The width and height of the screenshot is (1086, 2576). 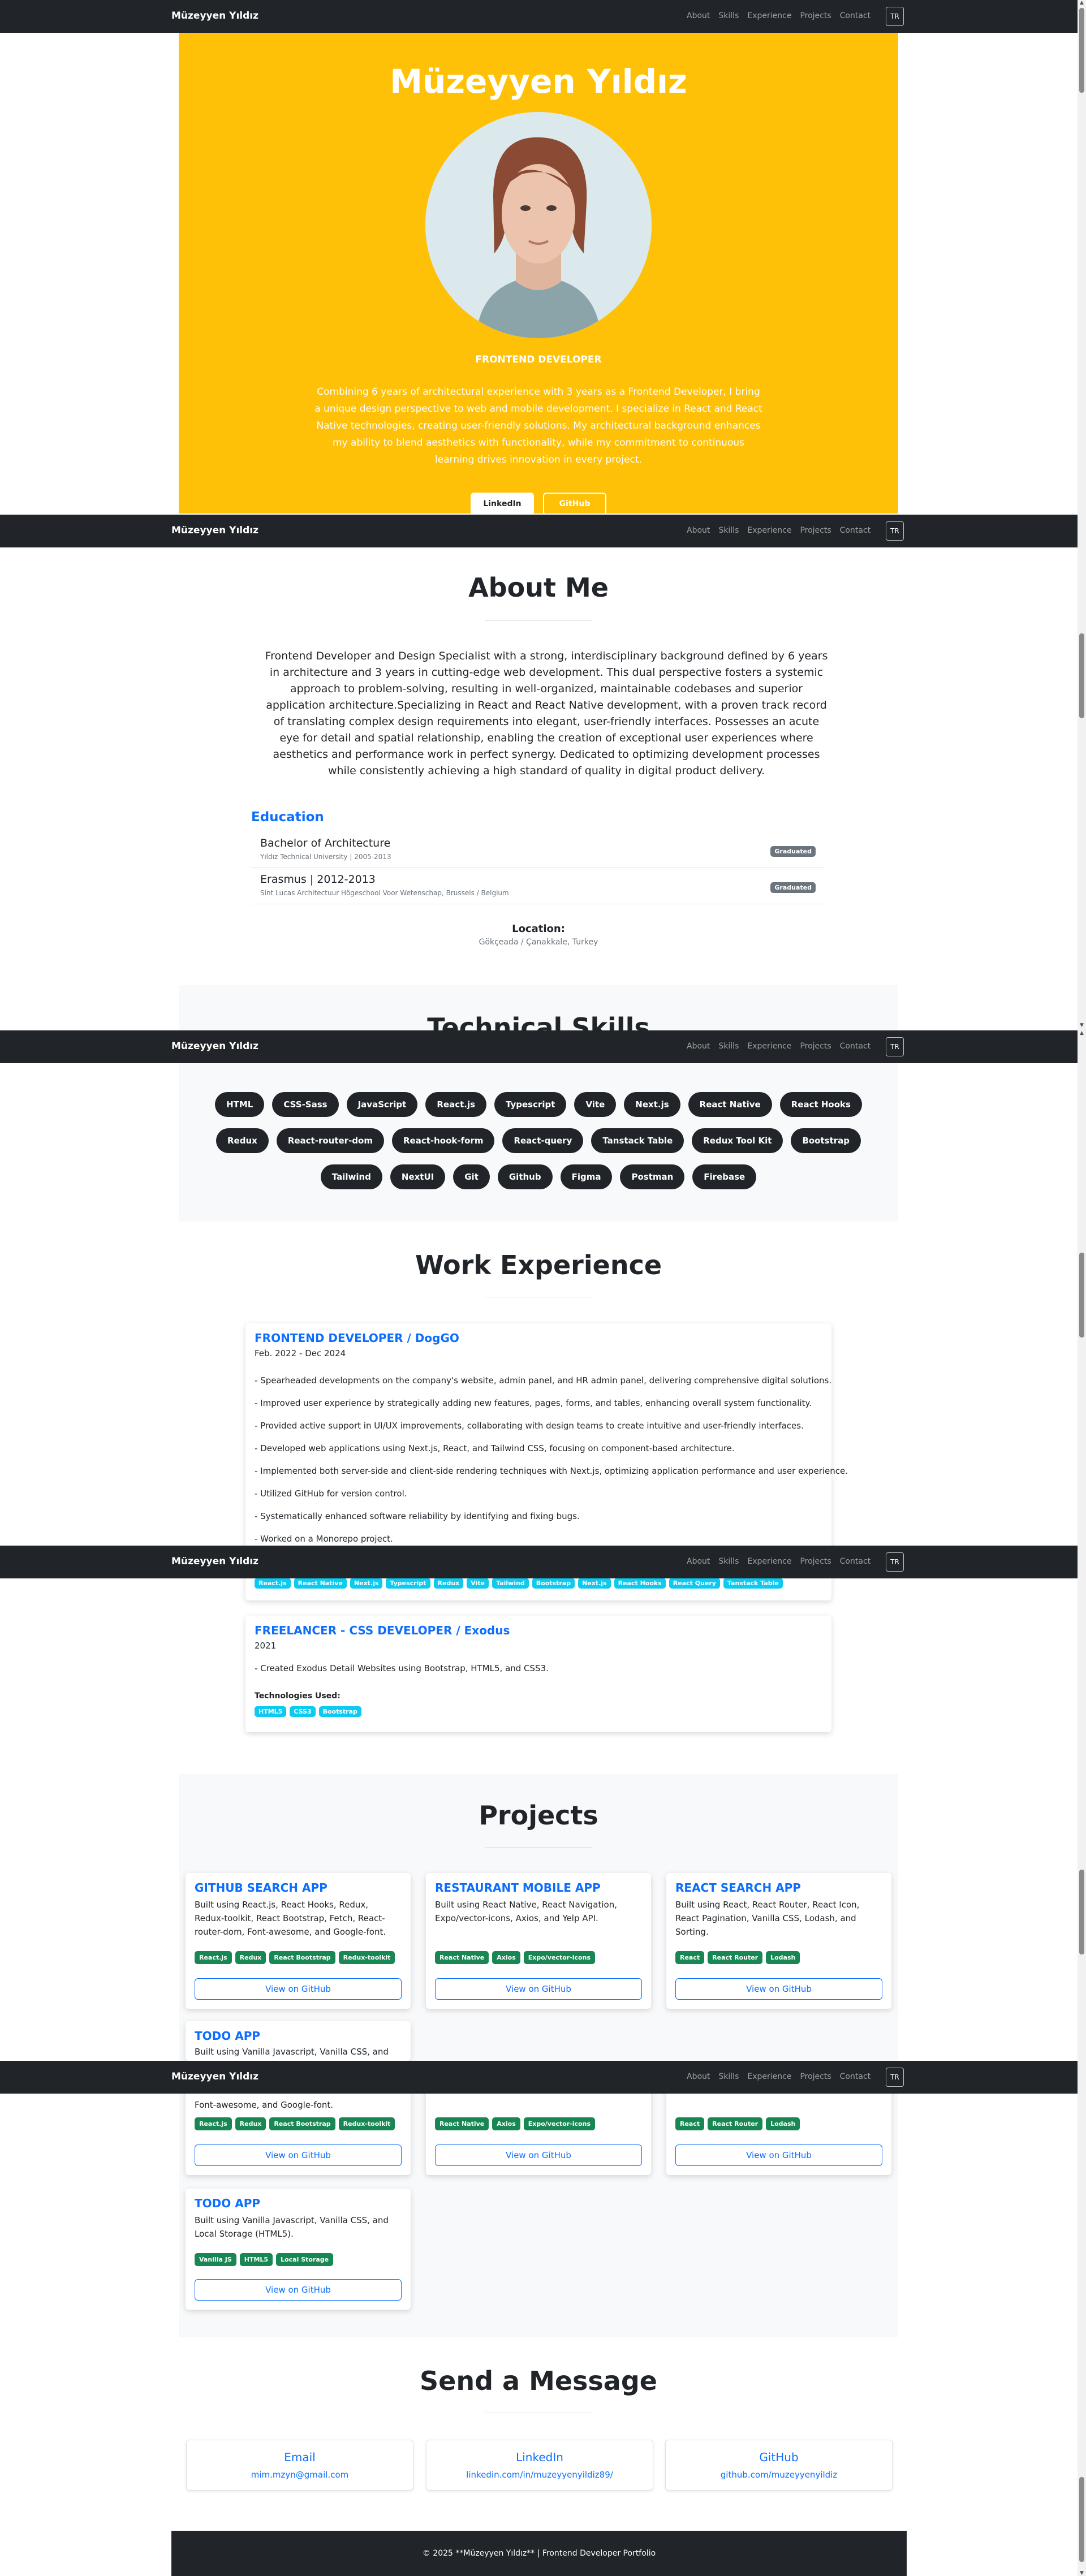 I want to click on contact-value: linkedin.com/in/muzeyyenyildiz89/, so click(x=539, y=2475).